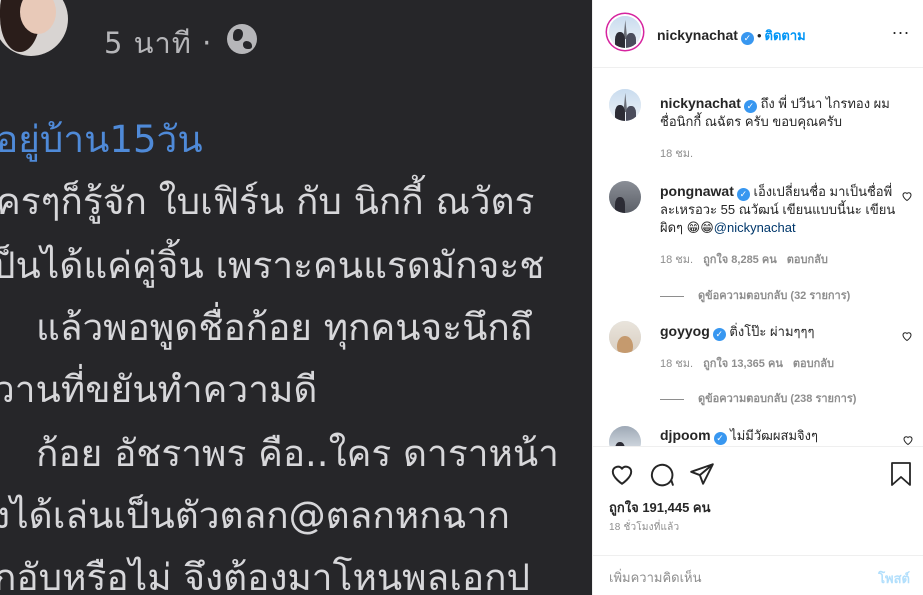 This screenshot has height=595, width=923. I want to click on photo-profile-avatar, so click(34, 28).